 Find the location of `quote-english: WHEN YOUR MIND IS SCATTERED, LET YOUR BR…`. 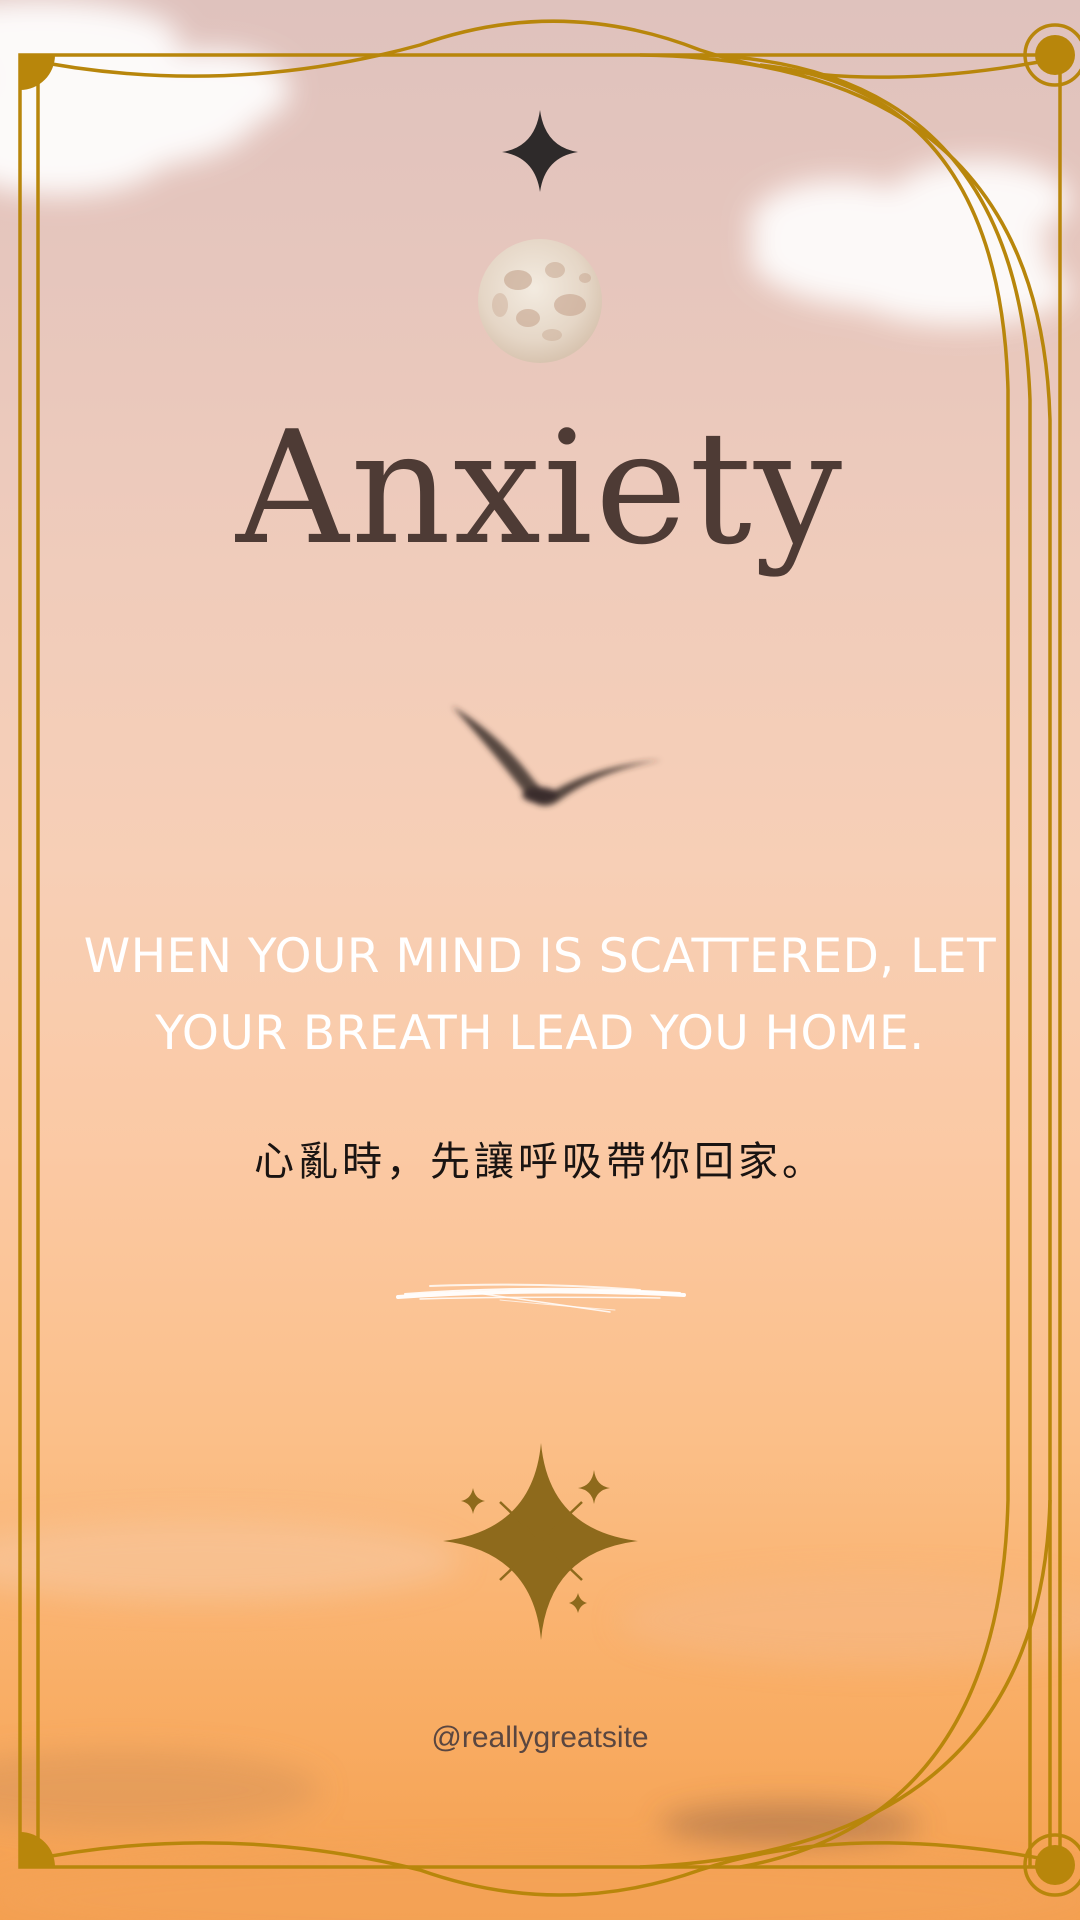

quote-english: WHEN YOUR MIND IS SCATTERED, LET YOUR BR… is located at coordinates (540, 995).